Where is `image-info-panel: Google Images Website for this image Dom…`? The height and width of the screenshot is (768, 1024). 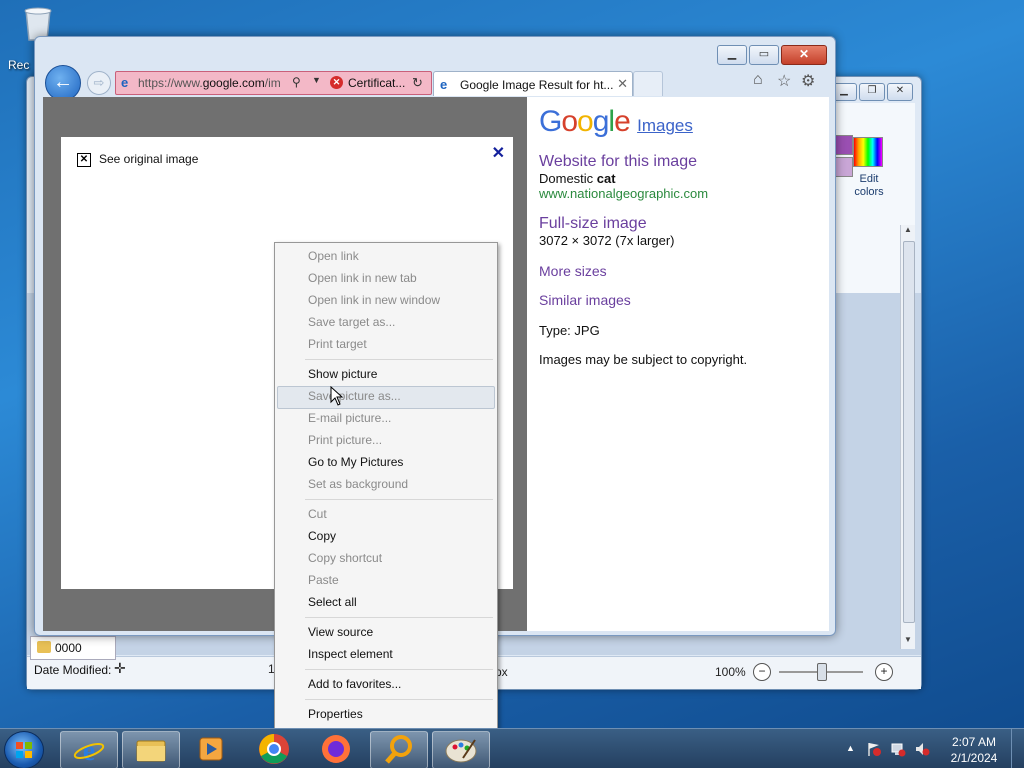
image-info-panel: Google Images Website for this image Dom… is located at coordinates (679, 236).